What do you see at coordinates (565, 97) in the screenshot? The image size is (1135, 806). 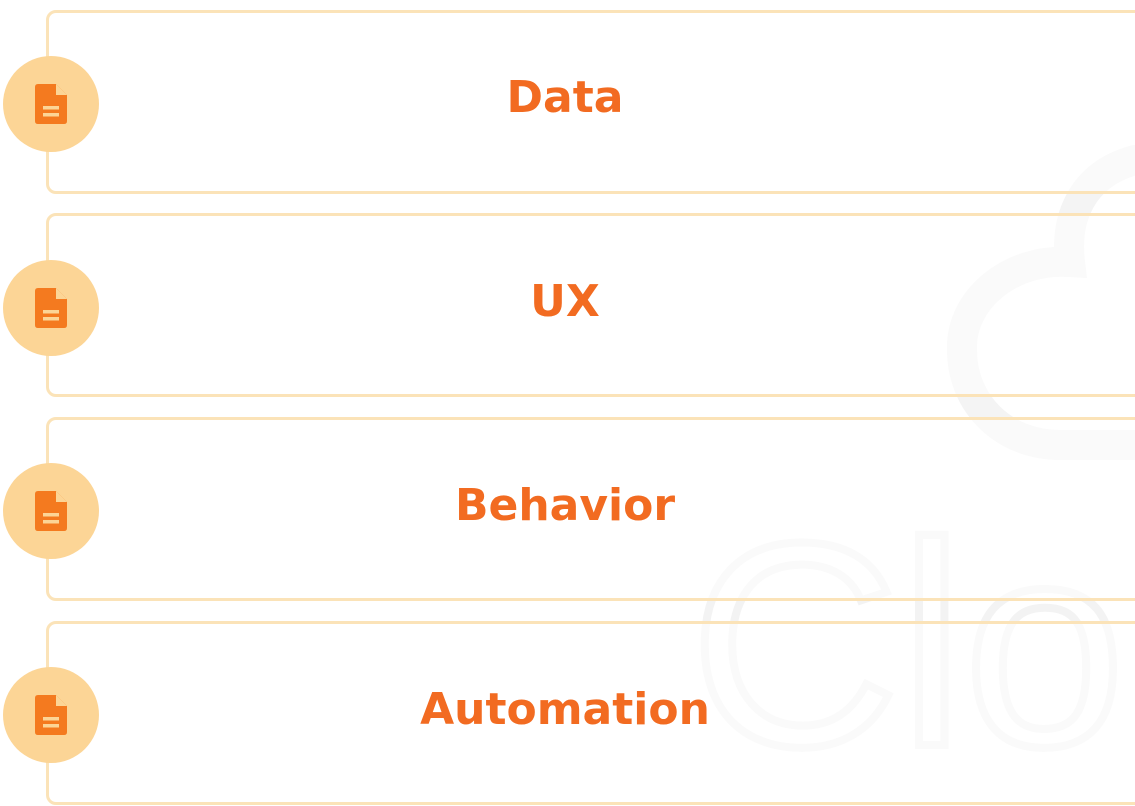 I see `card-title-data: Data` at bounding box center [565, 97].